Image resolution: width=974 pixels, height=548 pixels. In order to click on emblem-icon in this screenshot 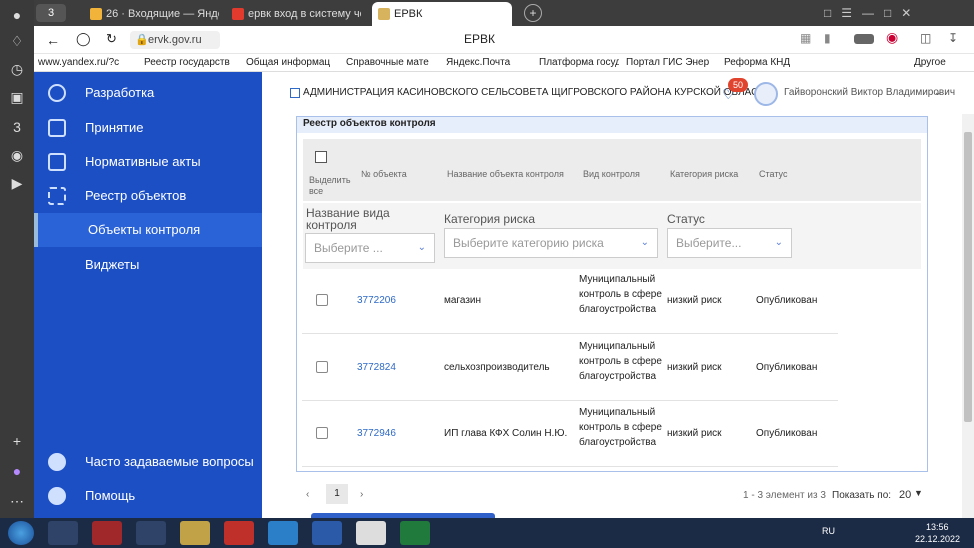, I will do `click(384, 14)`.